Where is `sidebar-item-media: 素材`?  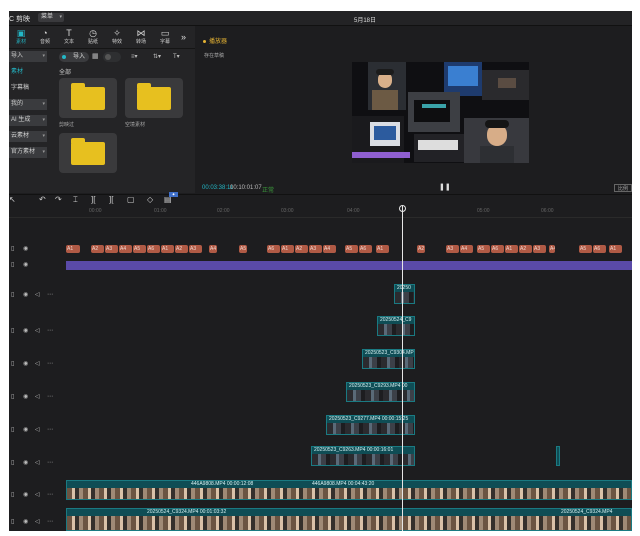 sidebar-item-media: 素材 is located at coordinates (28, 72).